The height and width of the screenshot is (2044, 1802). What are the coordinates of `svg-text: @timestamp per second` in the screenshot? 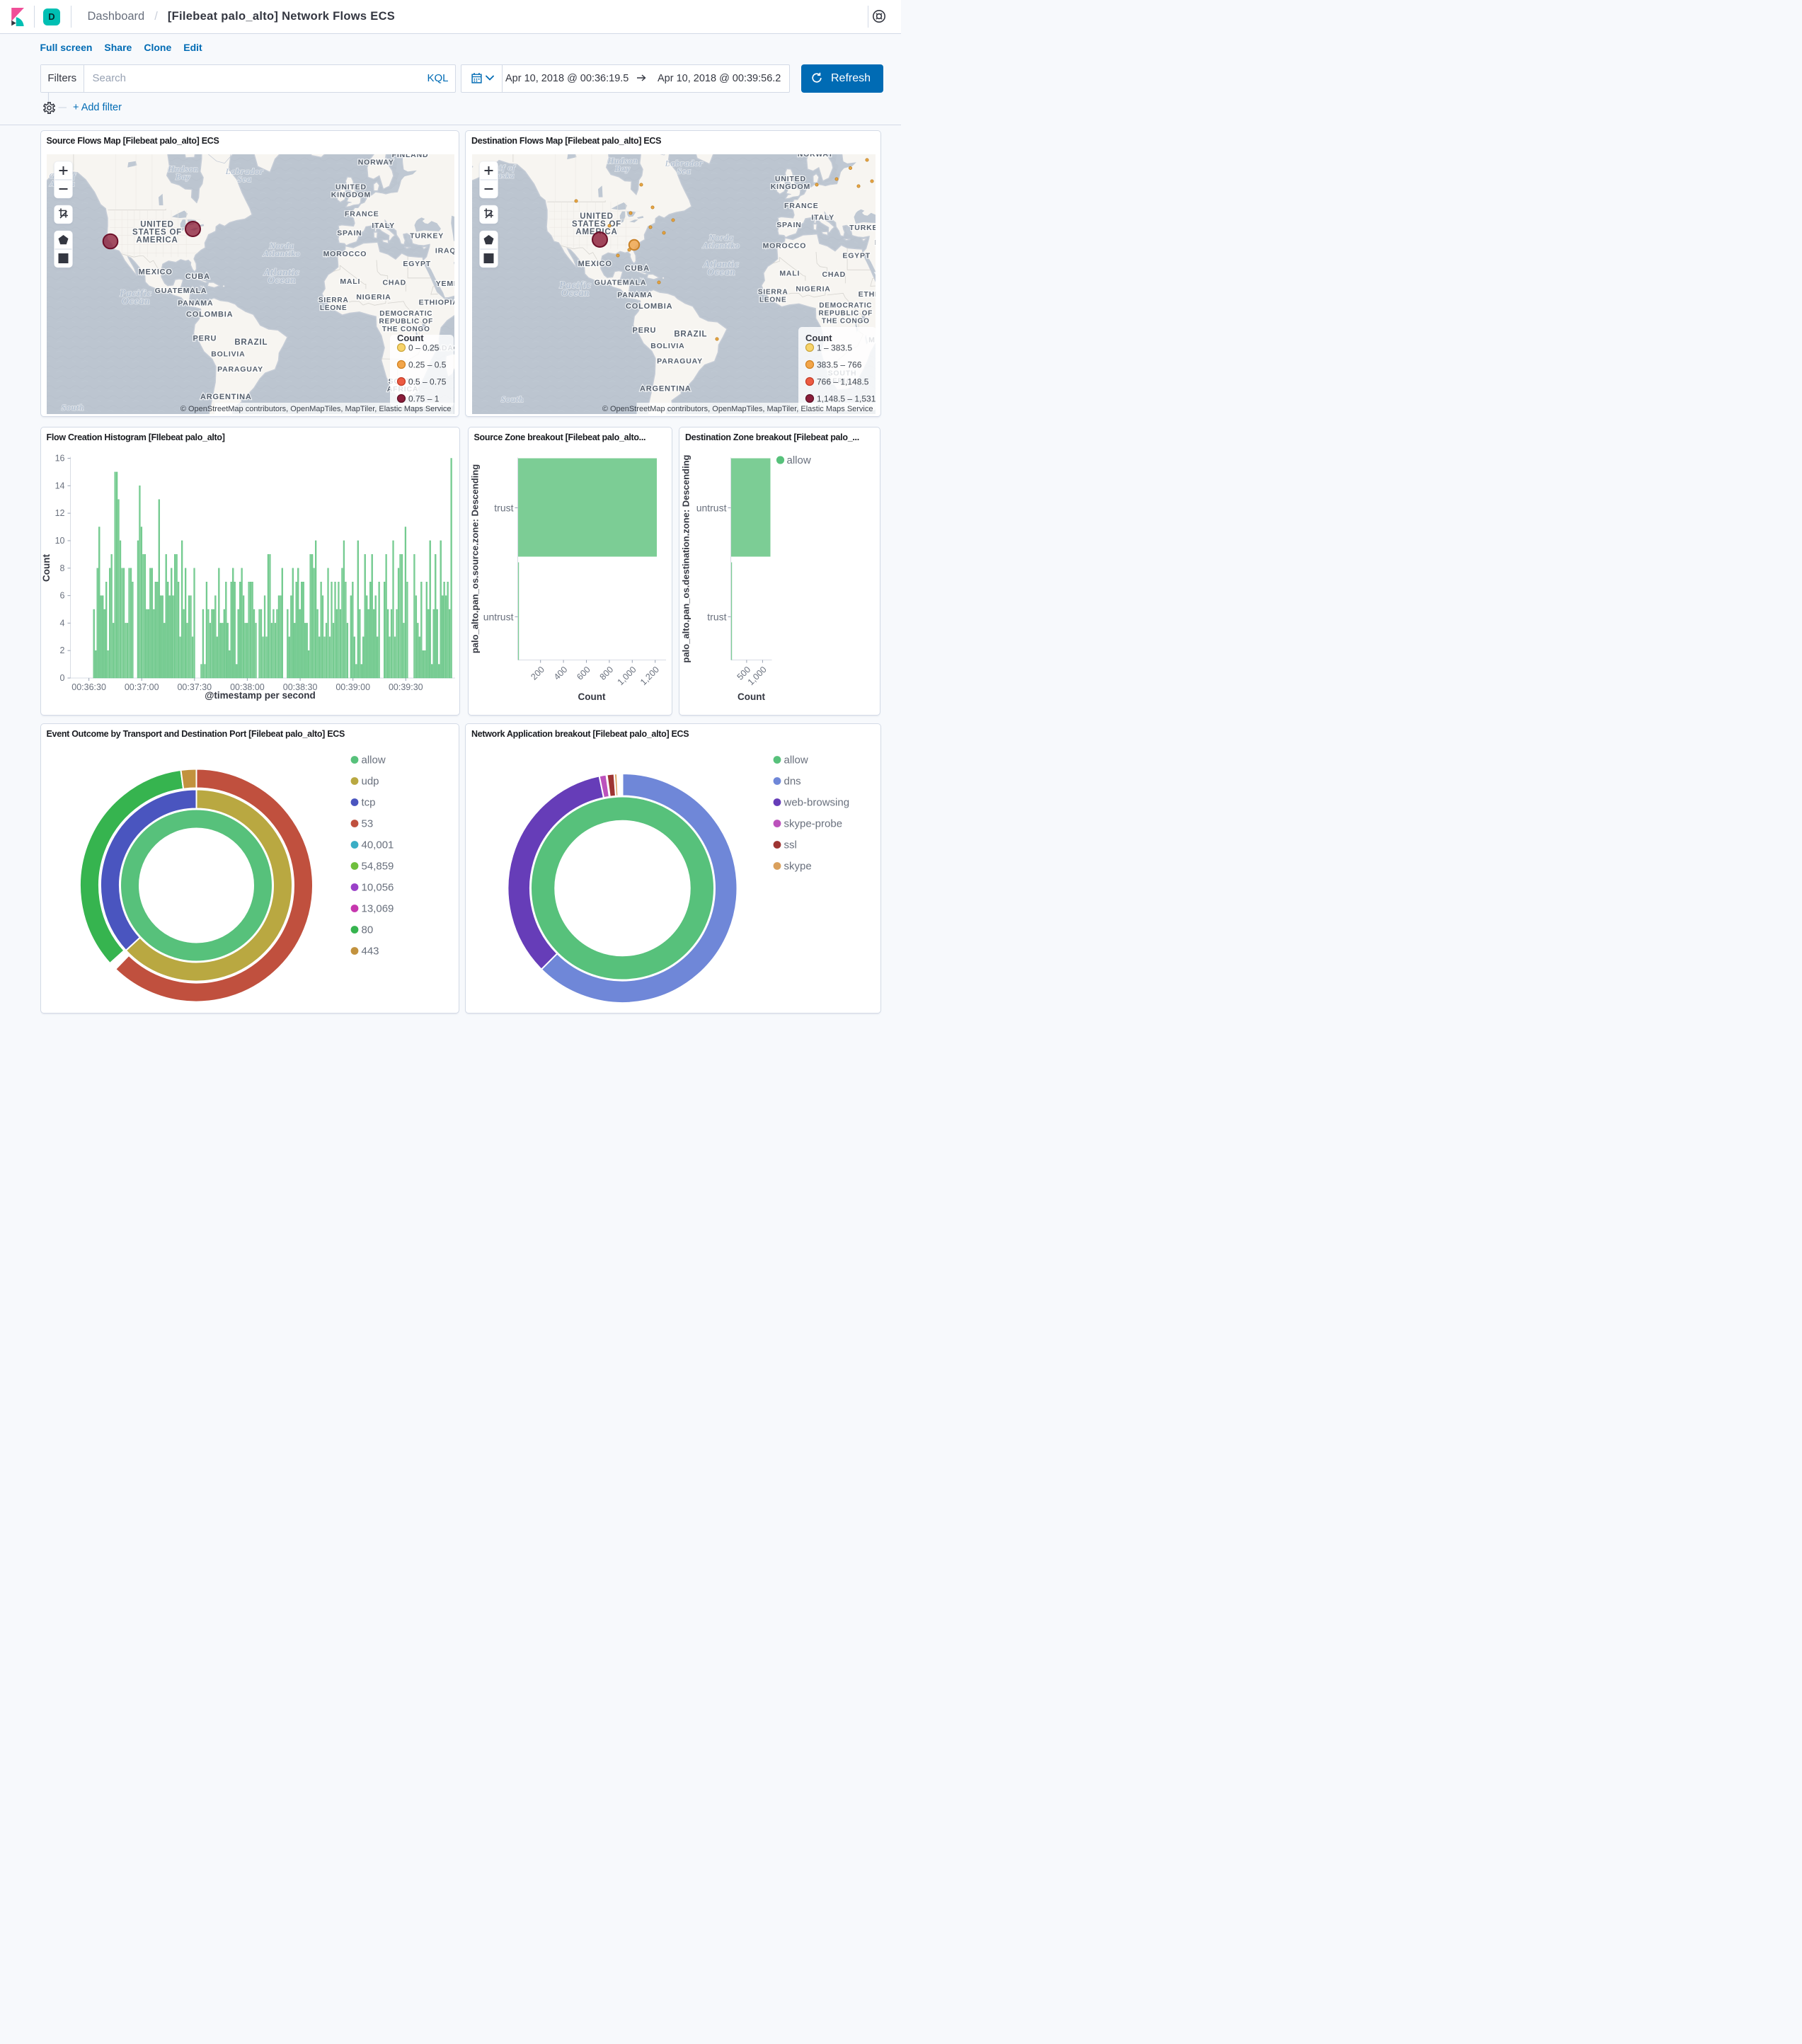 It's located at (260, 696).